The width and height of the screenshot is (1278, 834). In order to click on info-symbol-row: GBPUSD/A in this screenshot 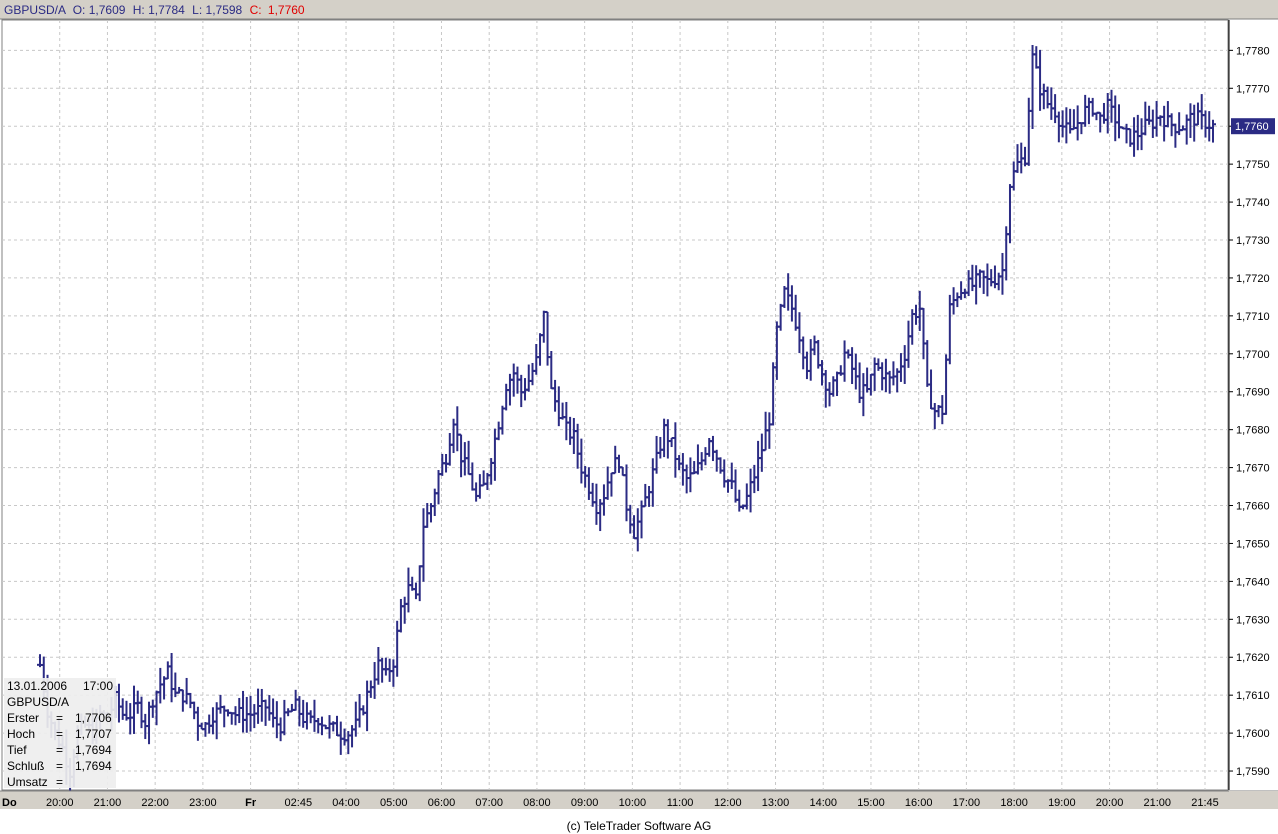, I will do `click(60, 702)`.